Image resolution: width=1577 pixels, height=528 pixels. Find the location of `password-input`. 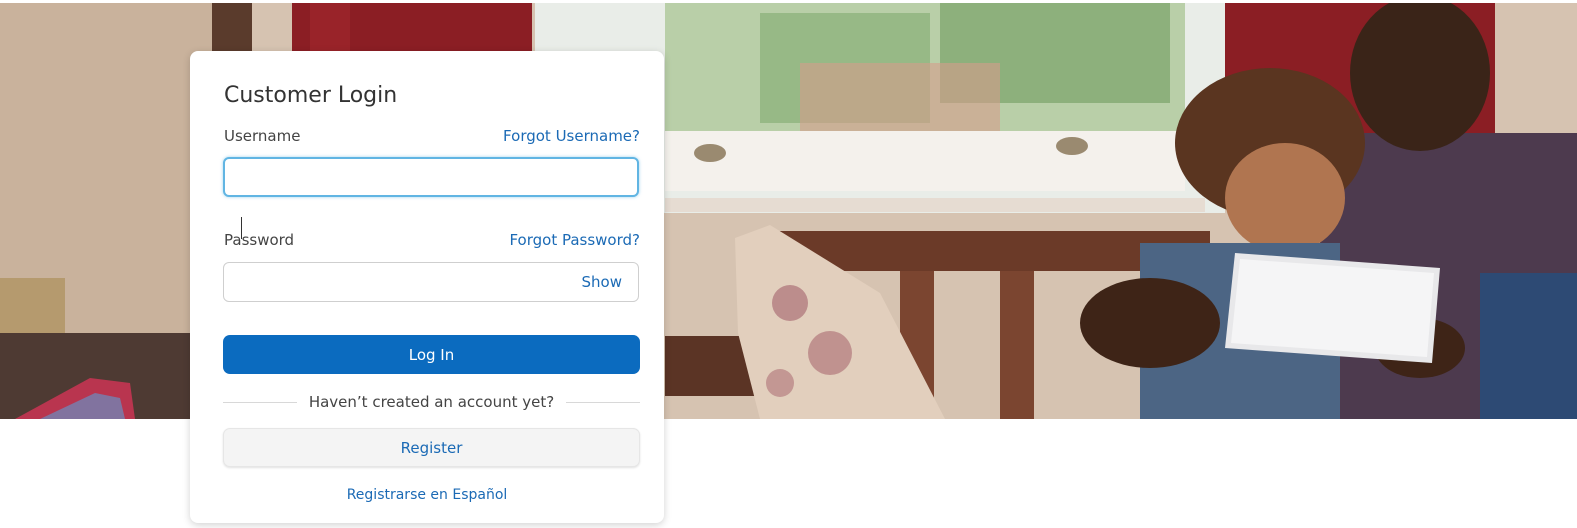

password-input is located at coordinates (431, 282).